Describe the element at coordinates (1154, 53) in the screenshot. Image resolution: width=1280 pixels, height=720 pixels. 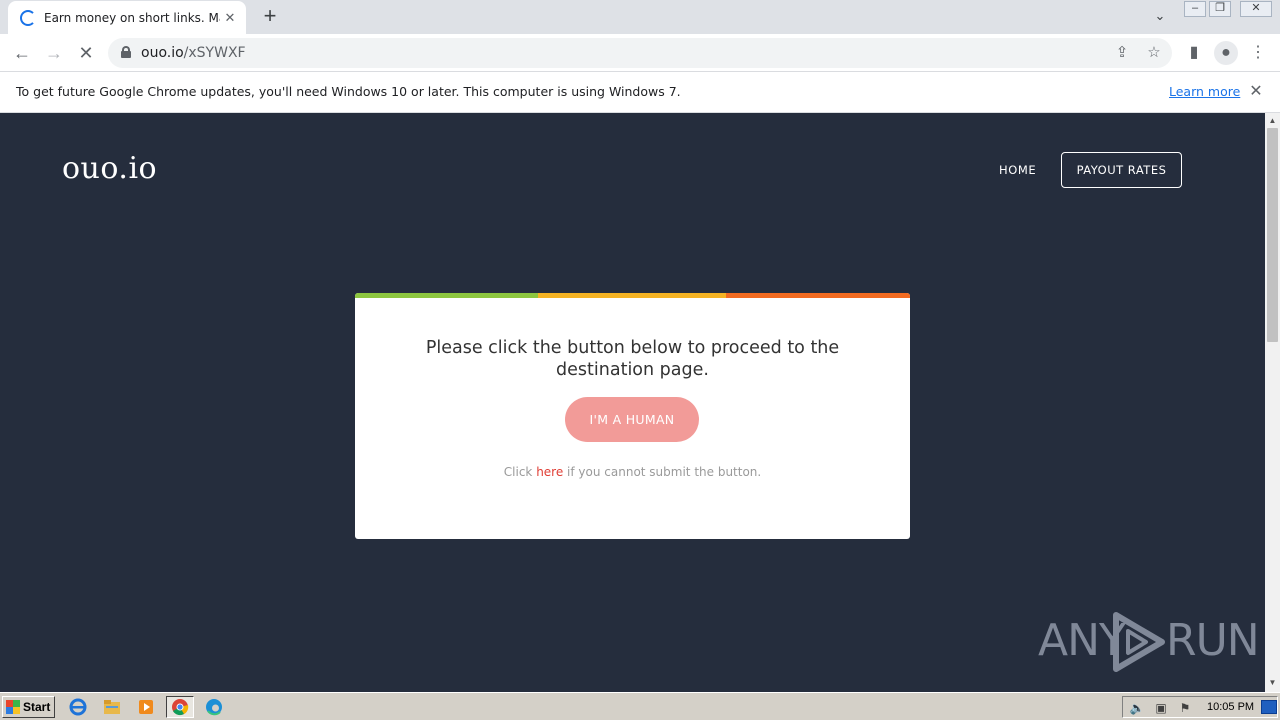
I see `bookmark-star-icon: ☆` at that location.